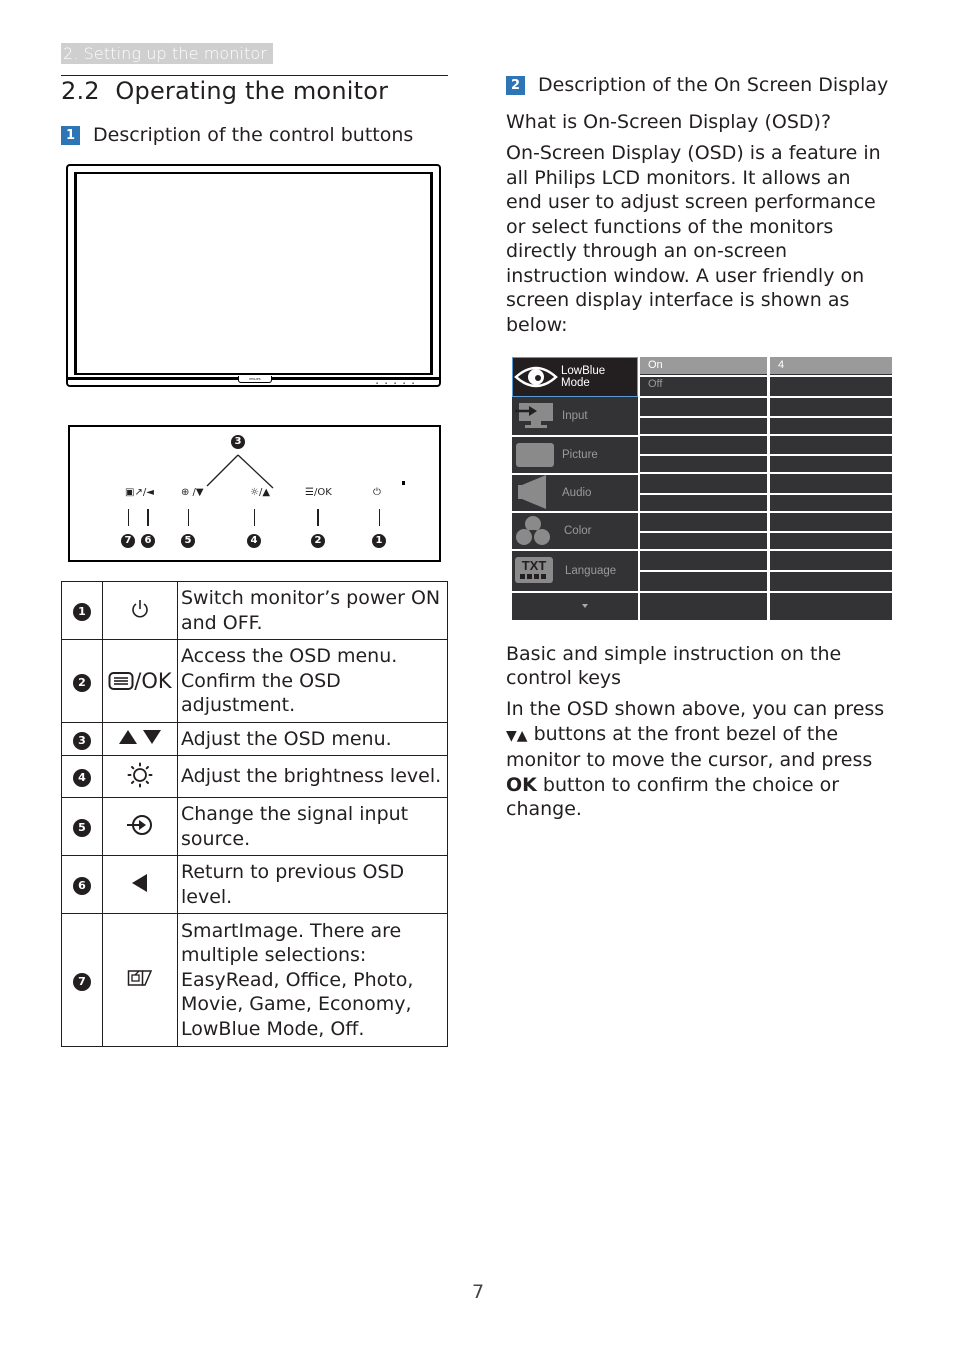  I want to click on callout-7: 7, so click(128, 541).